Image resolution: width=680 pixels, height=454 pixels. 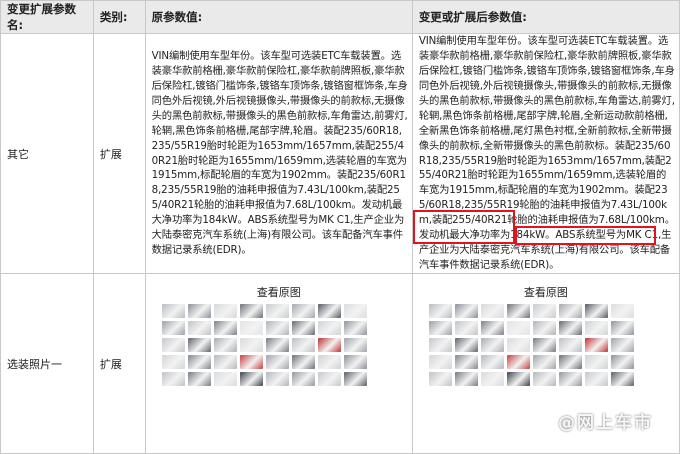 What do you see at coordinates (47, 363) in the screenshot?
I see `row-param-name: 选装照片一` at bounding box center [47, 363].